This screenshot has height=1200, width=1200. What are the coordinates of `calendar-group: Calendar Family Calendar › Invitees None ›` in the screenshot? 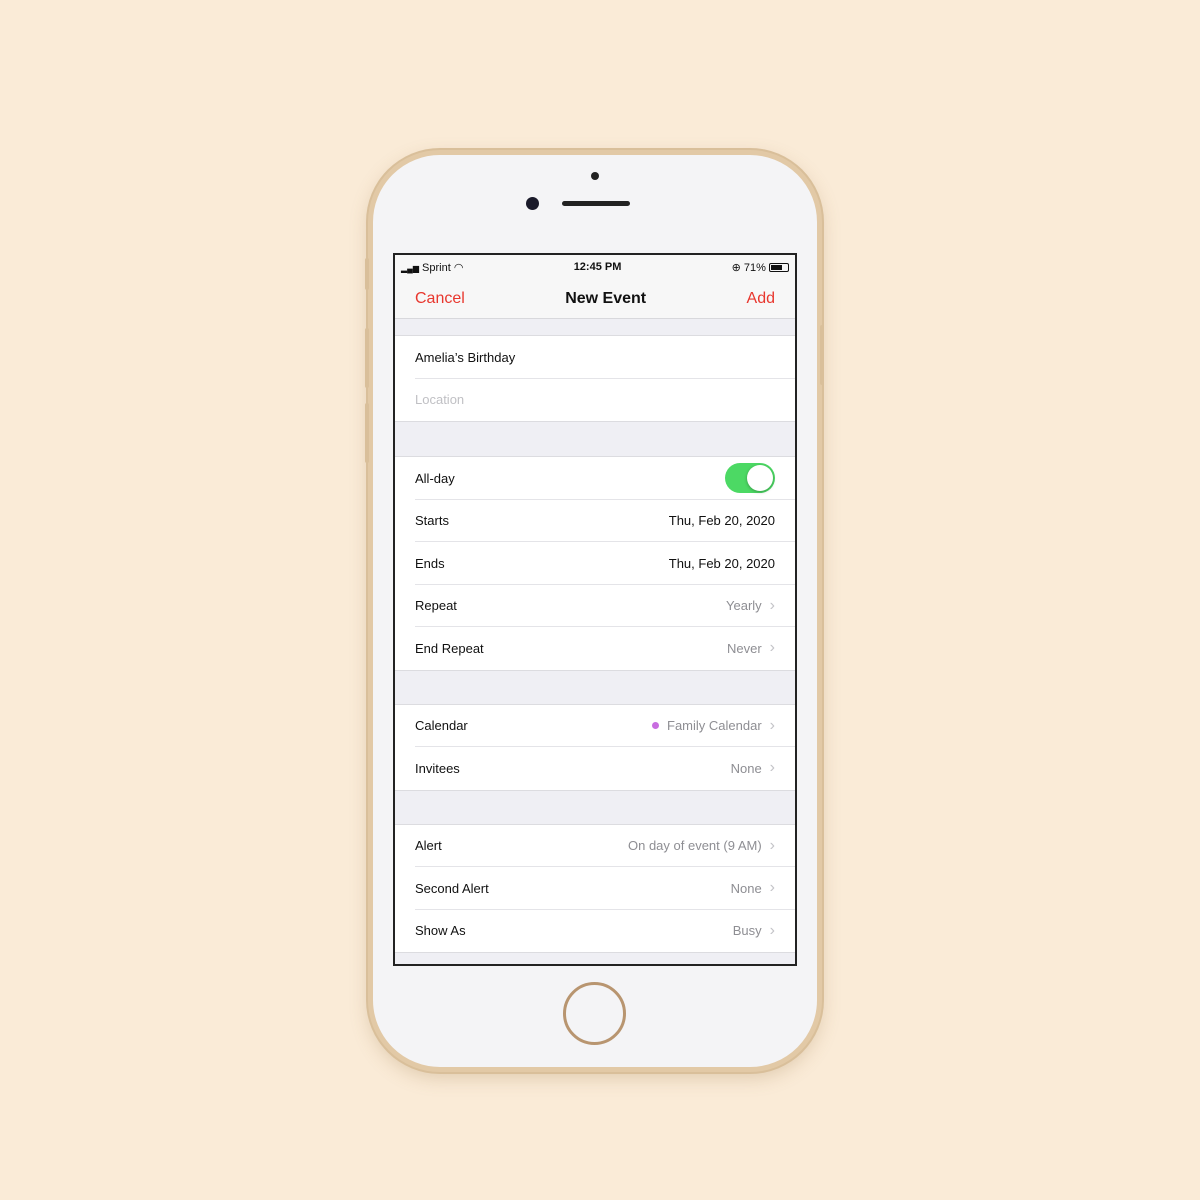 It's located at (595, 747).